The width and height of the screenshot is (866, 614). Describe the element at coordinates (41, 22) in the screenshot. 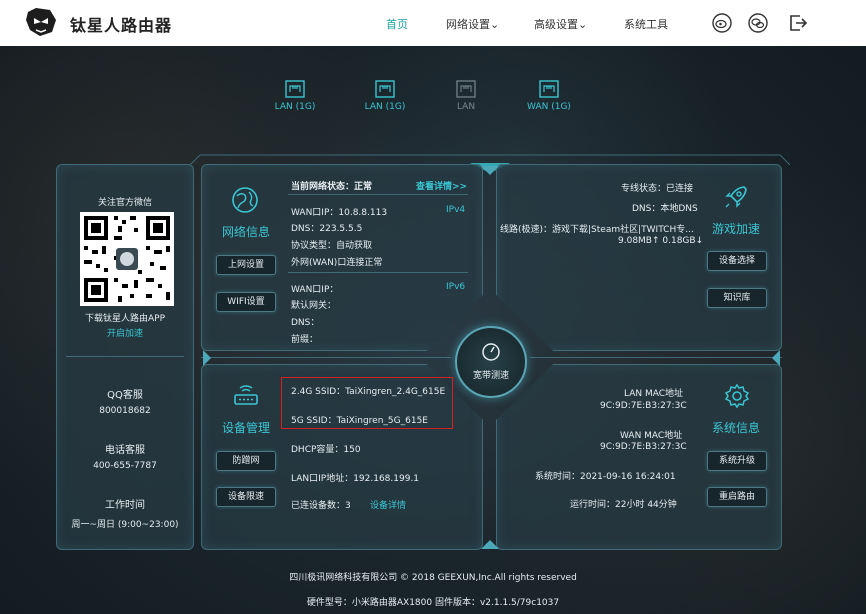

I see `alien-logo-icon` at that location.